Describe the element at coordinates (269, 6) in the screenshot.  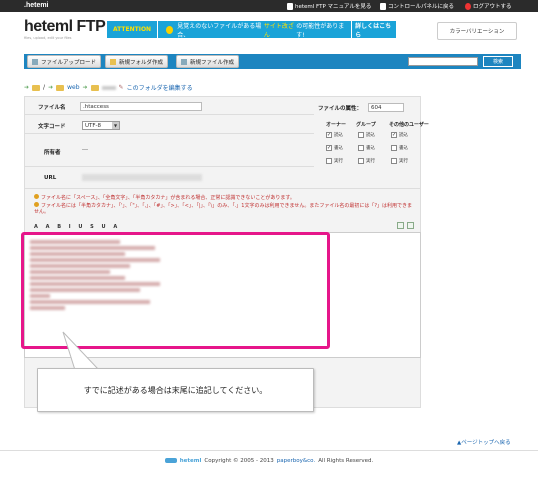
I see `top-bar` at that location.